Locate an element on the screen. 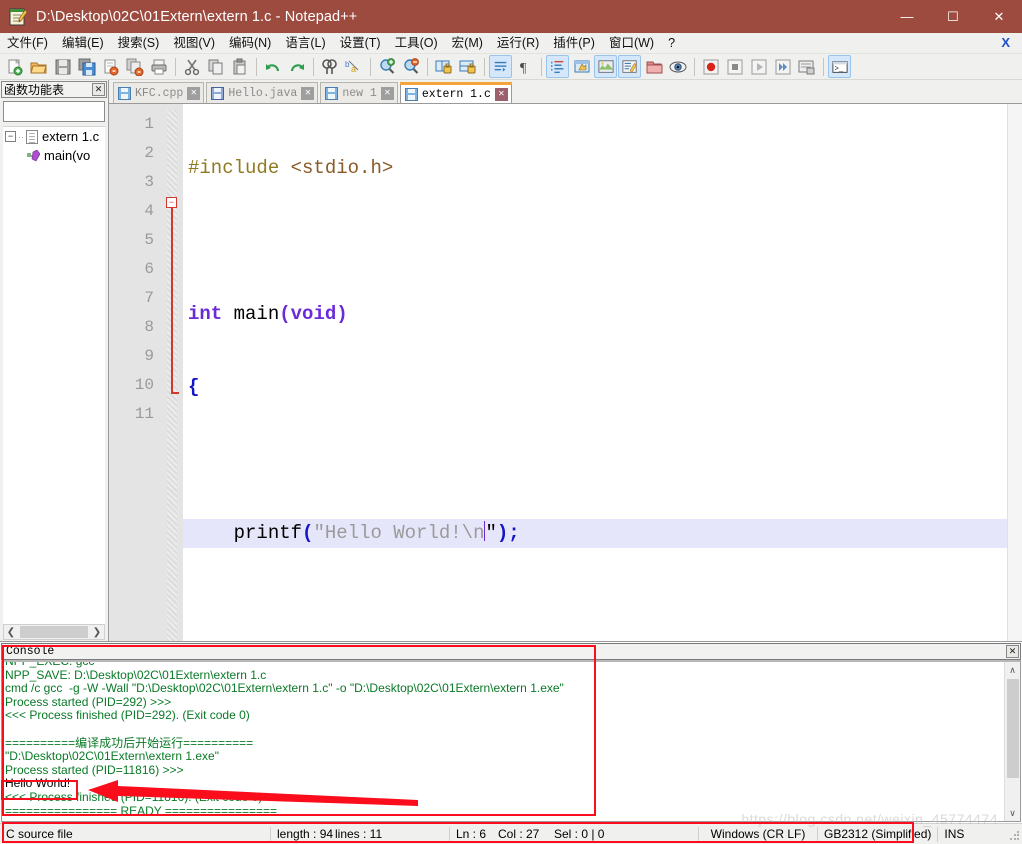 The width and height of the screenshot is (1022, 844). menu-macro: 宏(M) is located at coordinates (467, 43).